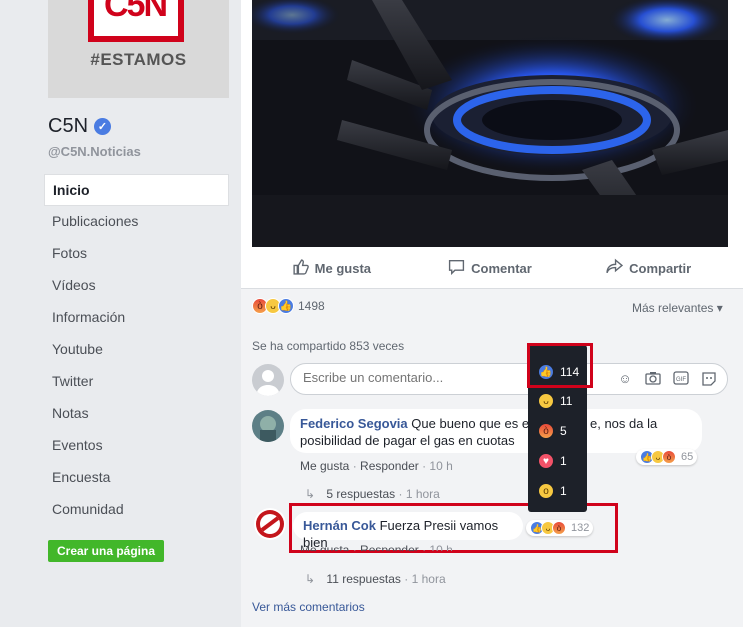 Image resolution: width=743 pixels, height=627 pixels. Describe the element at coordinates (136, 478) in the screenshot. I see `nav-item-encuesta: Encuesta` at that location.